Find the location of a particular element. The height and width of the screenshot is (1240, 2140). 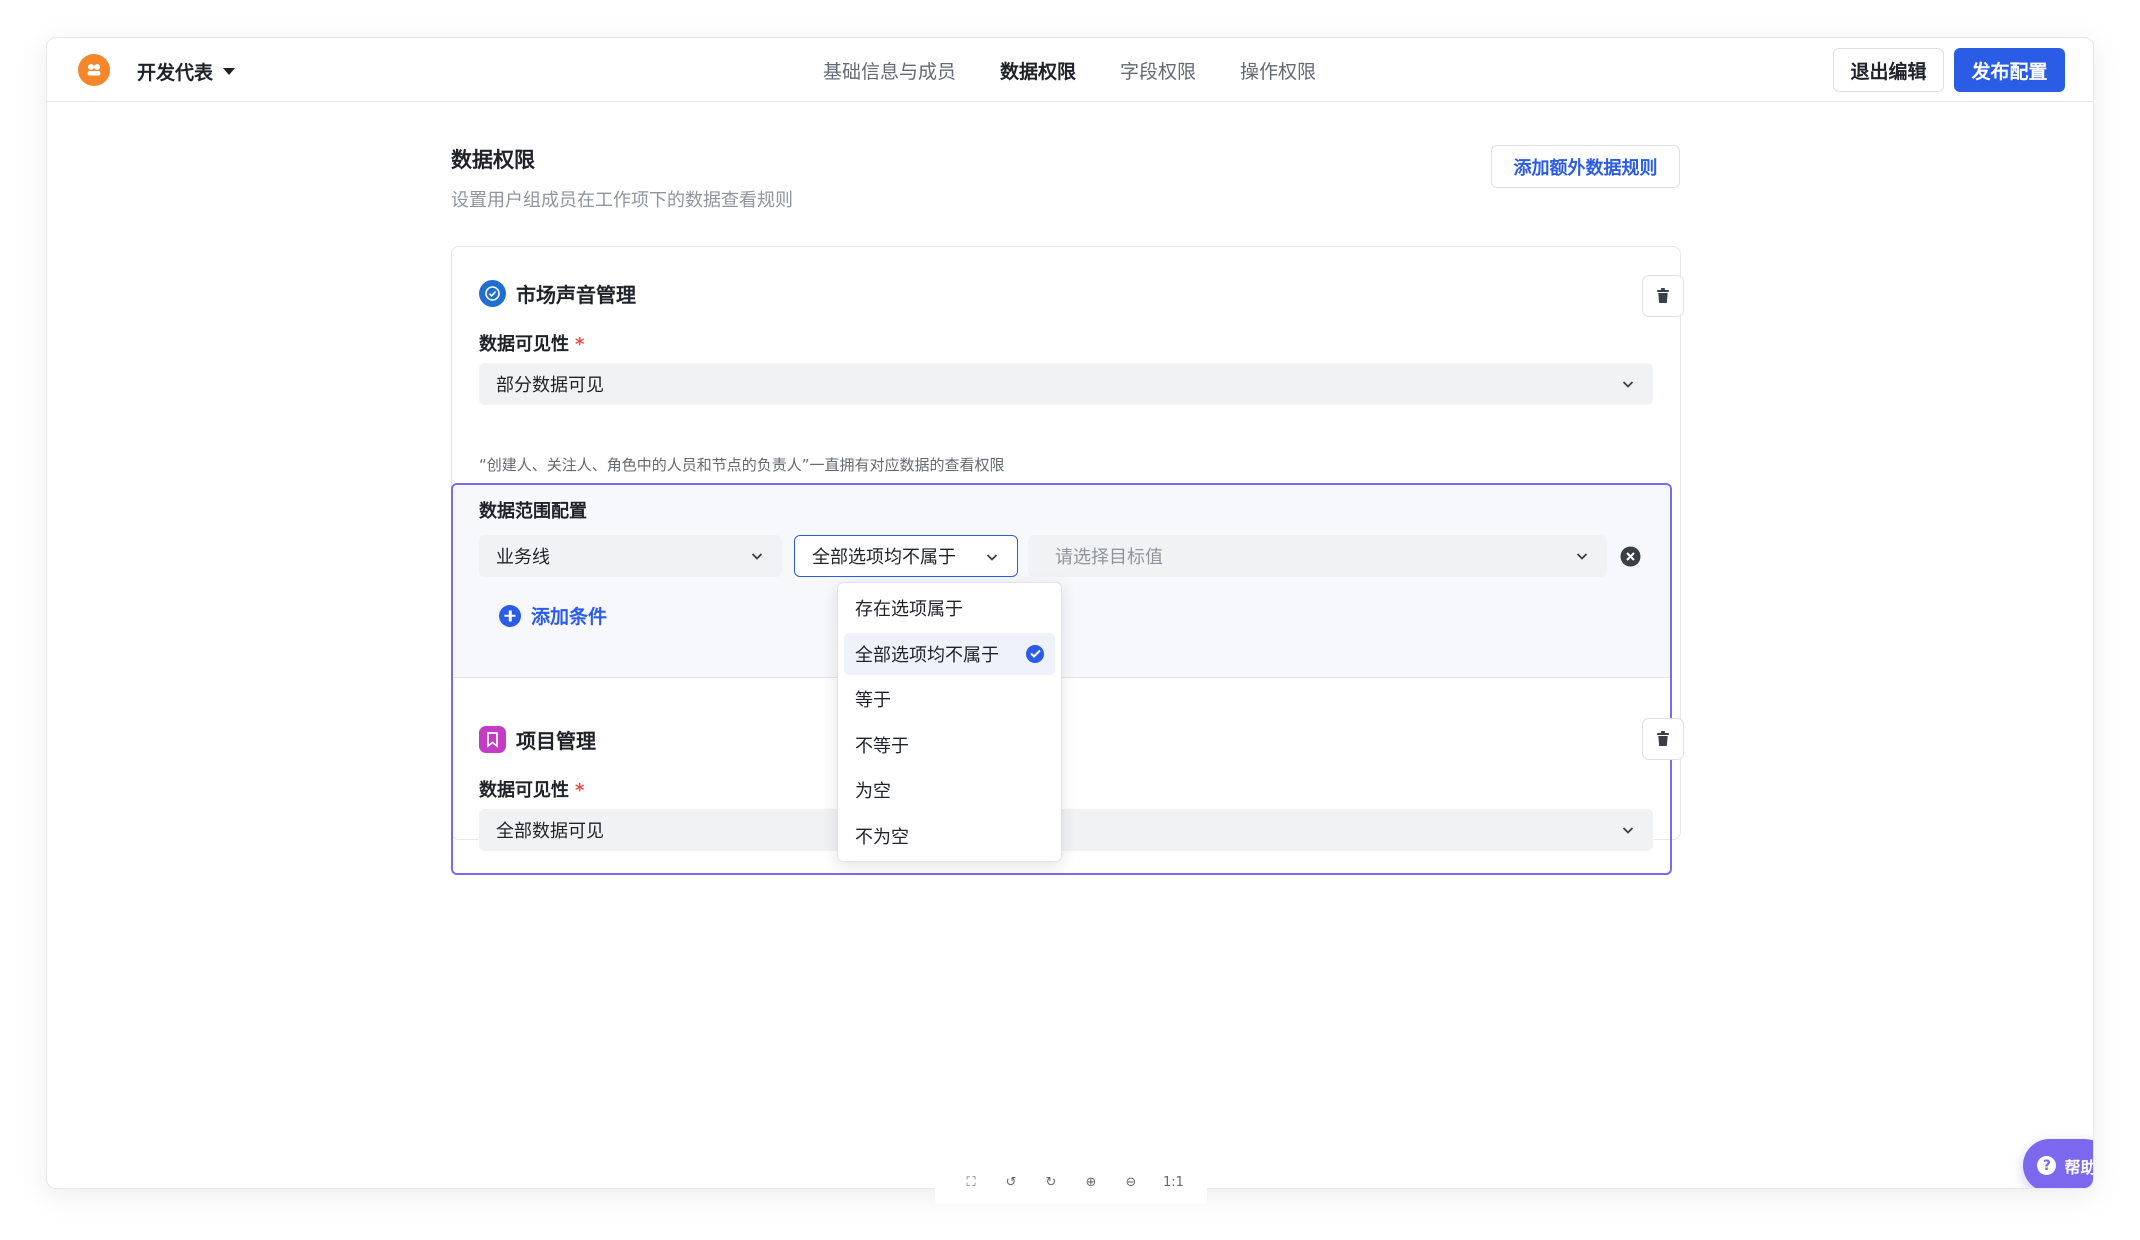

tab-operation-permission: 操作权限 is located at coordinates (1278, 70).